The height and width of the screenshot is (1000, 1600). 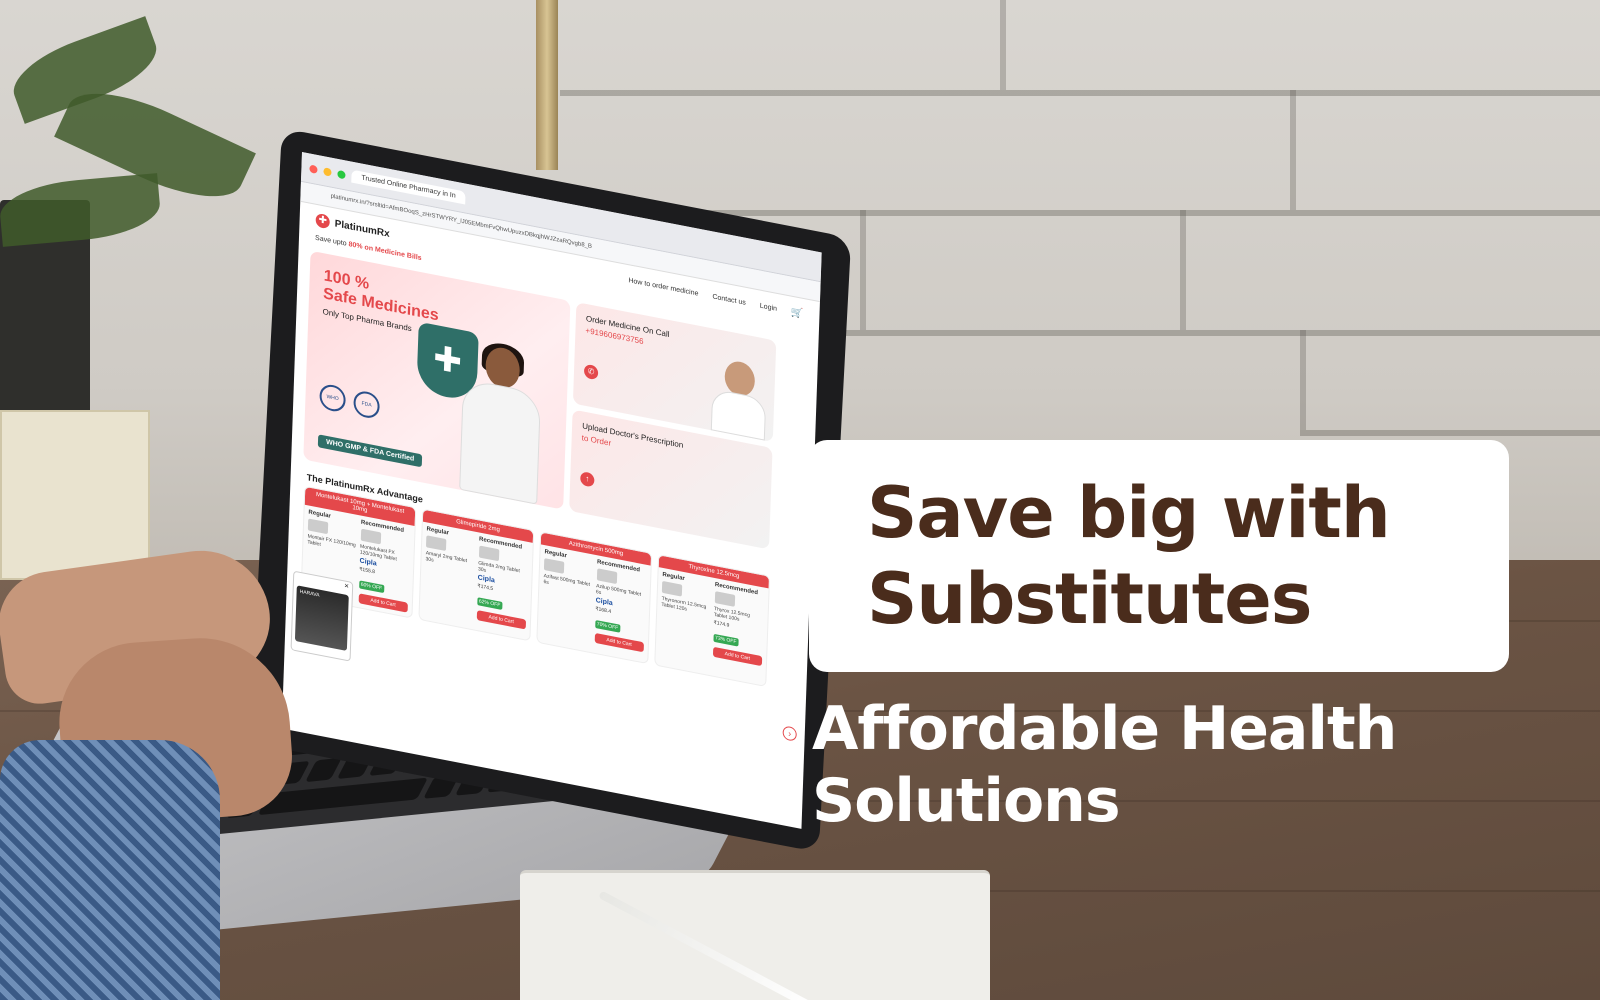 I want to click on phone-icon: ✆, so click(x=591, y=372).